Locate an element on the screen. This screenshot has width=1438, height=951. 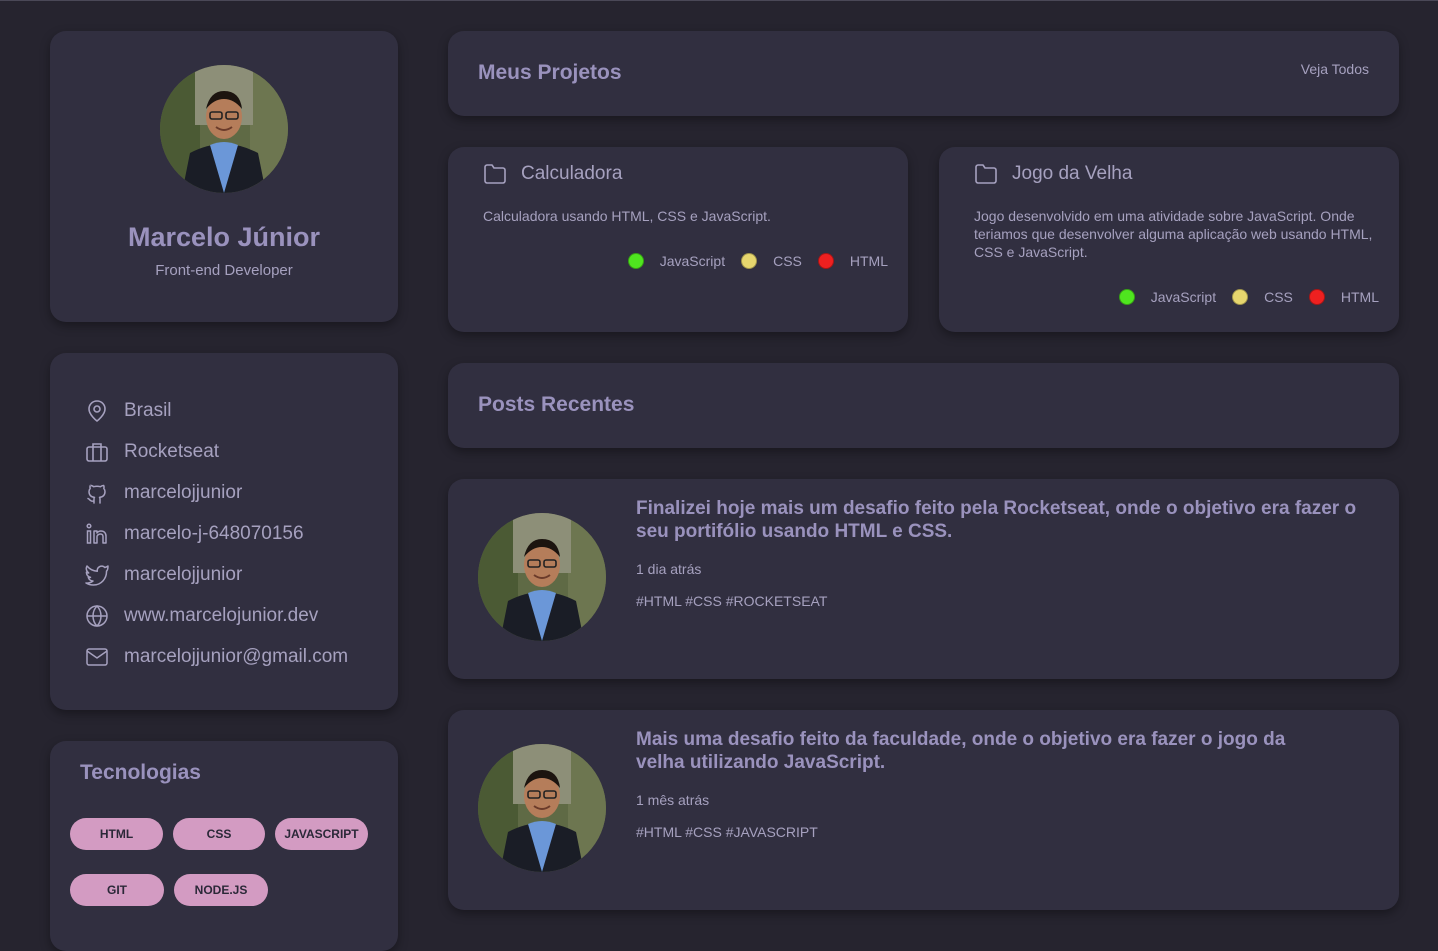
posts-header: Posts Recentes is located at coordinates (923, 405).